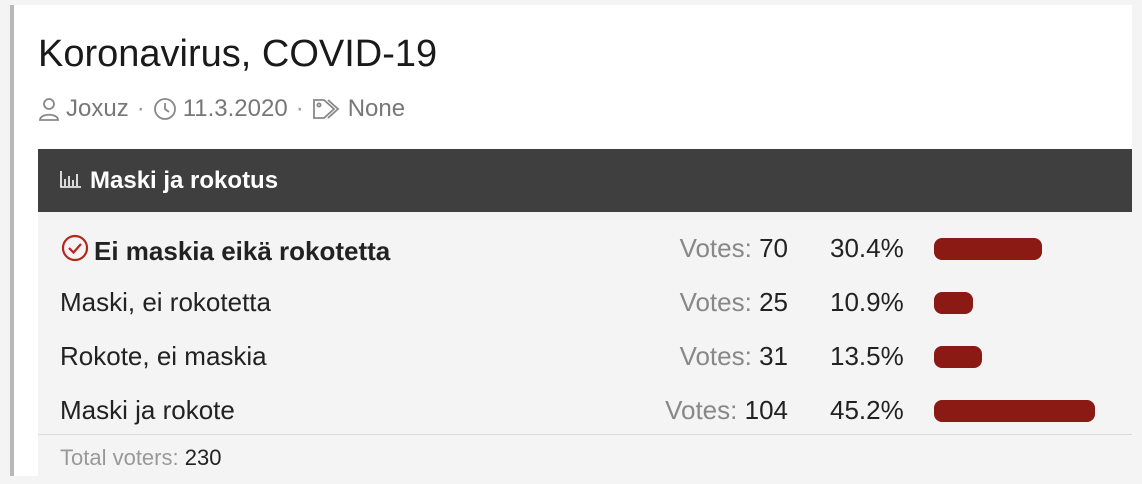 This screenshot has height=484, width=1142. Describe the element at coordinates (867, 356) in the screenshot. I see `poll-option-percent: 13.5%` at that location.